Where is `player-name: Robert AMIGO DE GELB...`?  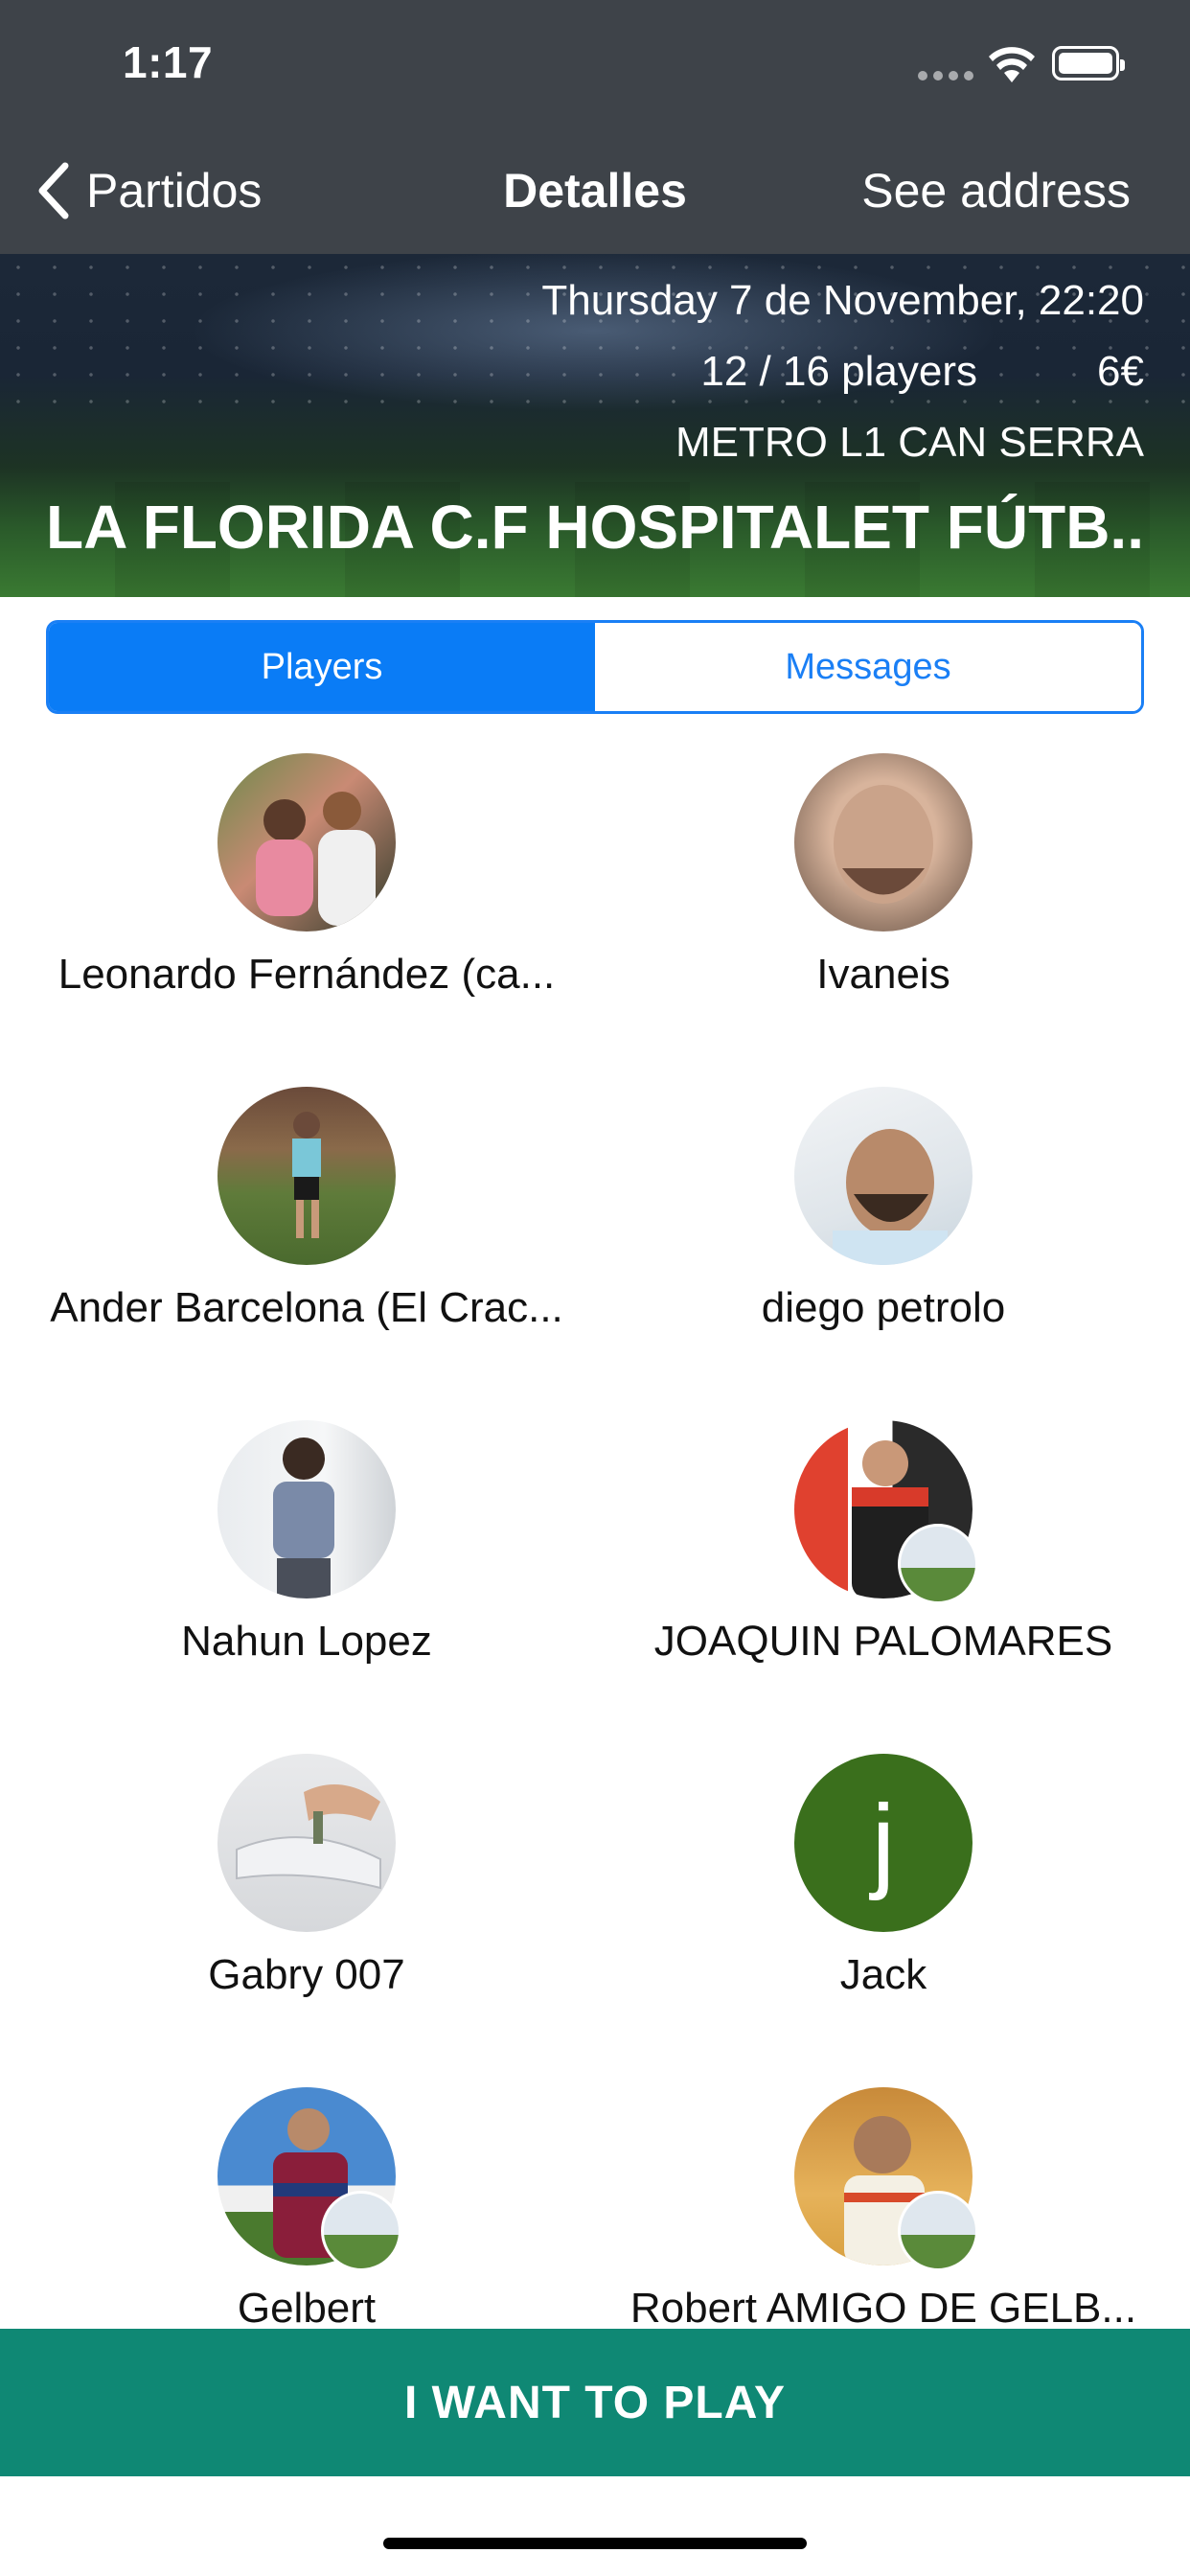 player-name: Robert AMIGO DE GELB... is located at coordinates (883, 2307).